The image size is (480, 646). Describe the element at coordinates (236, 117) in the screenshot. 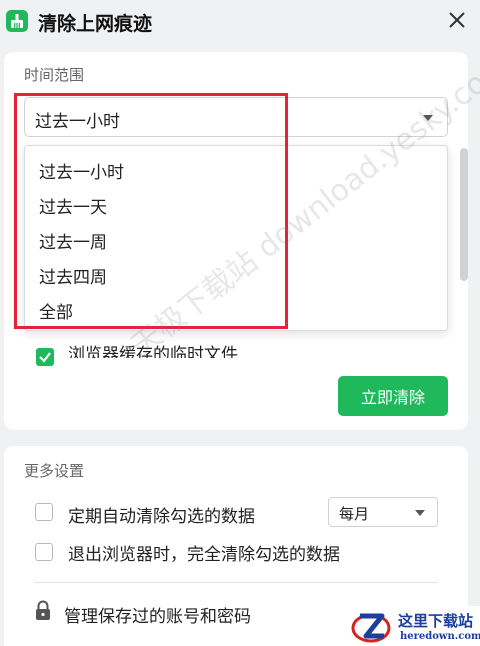

I see `time-range-select: 过去一小时` at that location.